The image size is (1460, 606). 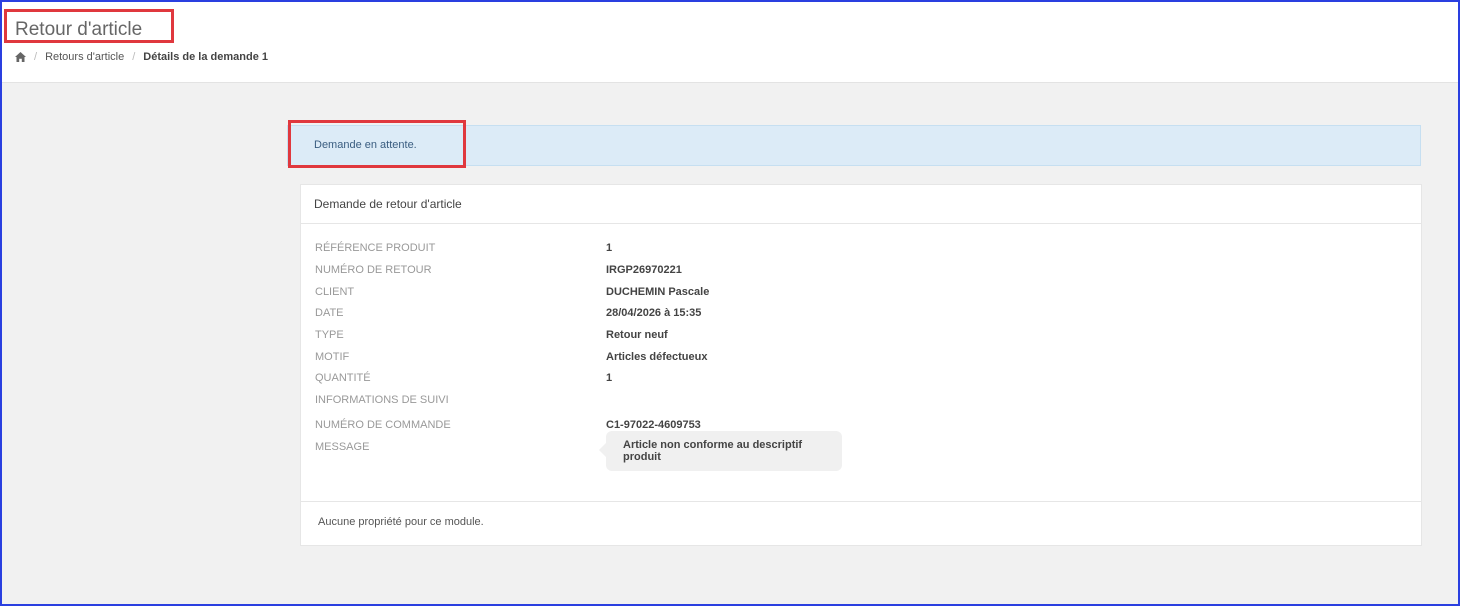 What do you see at coordinates (644, 270) in the screenshot?
I see `detail-value: IRGP26970221` at bounding box center [644, 270].